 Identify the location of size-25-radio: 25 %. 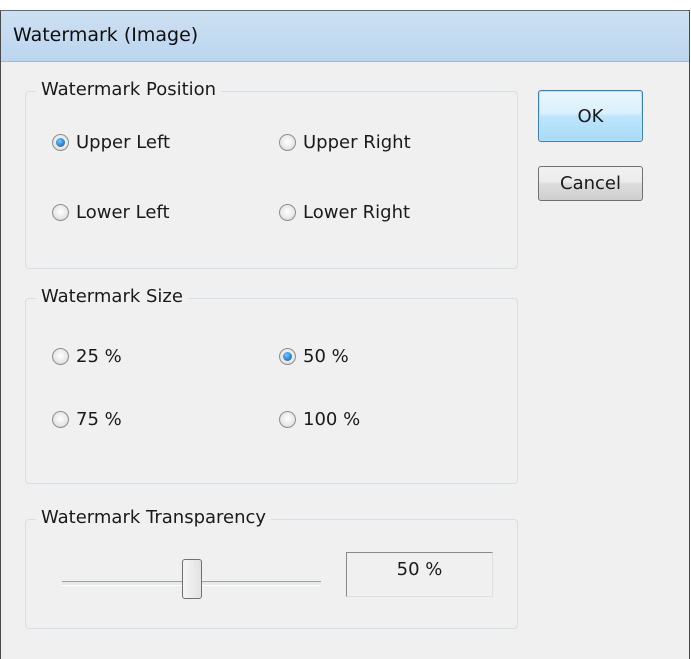
(87, 356).